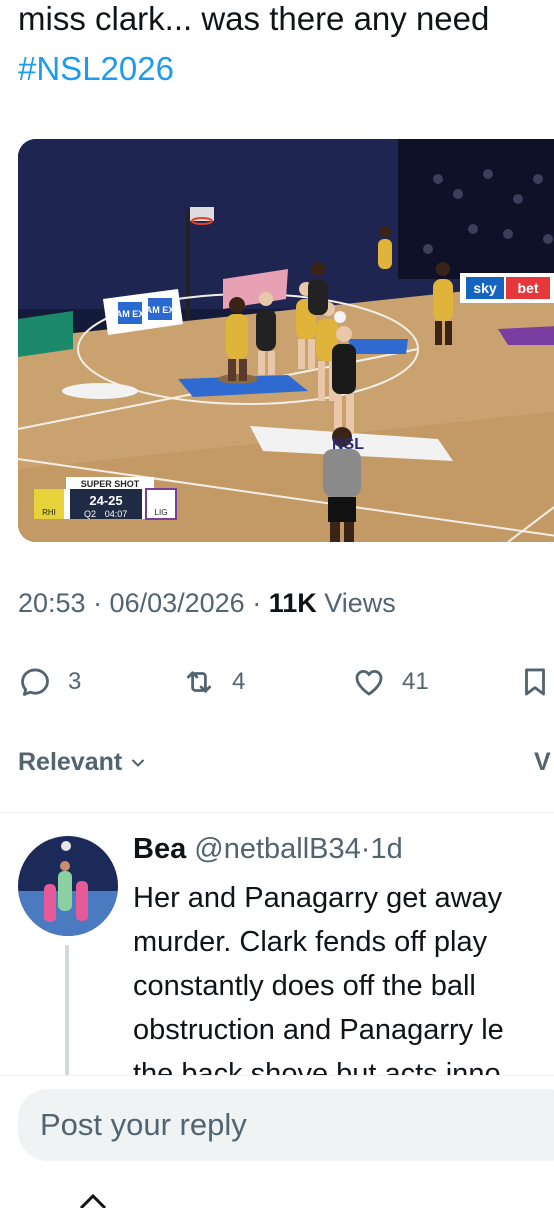 Image resolution: width=554 pixels, height=1208 pixels. Describe the element at coordinates (90, 514) in the screenshot. I see `scoreboard-quarter: Q2` at that location.